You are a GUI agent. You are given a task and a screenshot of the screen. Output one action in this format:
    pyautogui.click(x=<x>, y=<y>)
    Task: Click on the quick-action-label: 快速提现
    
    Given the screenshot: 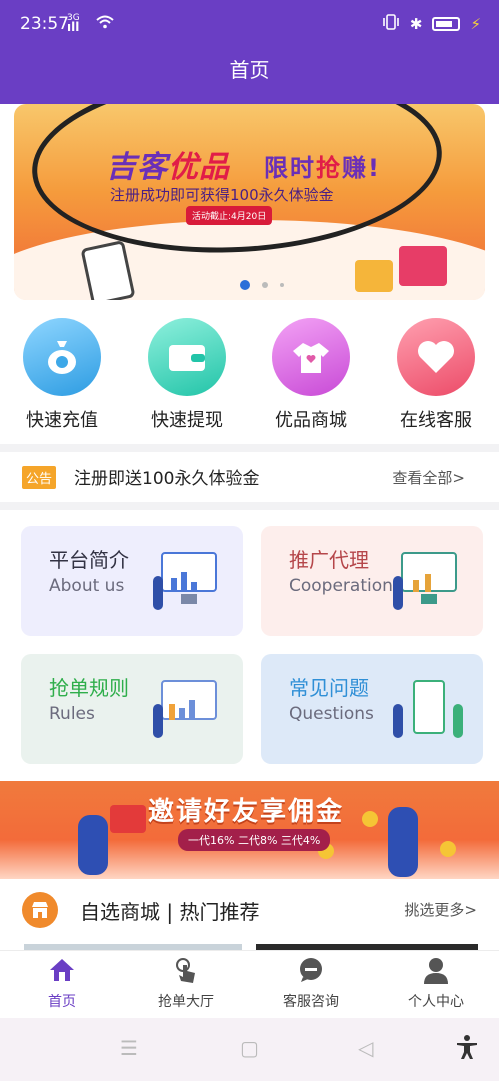 What is the action you would take?
    pyautogui.click(x=187, y=420)
    